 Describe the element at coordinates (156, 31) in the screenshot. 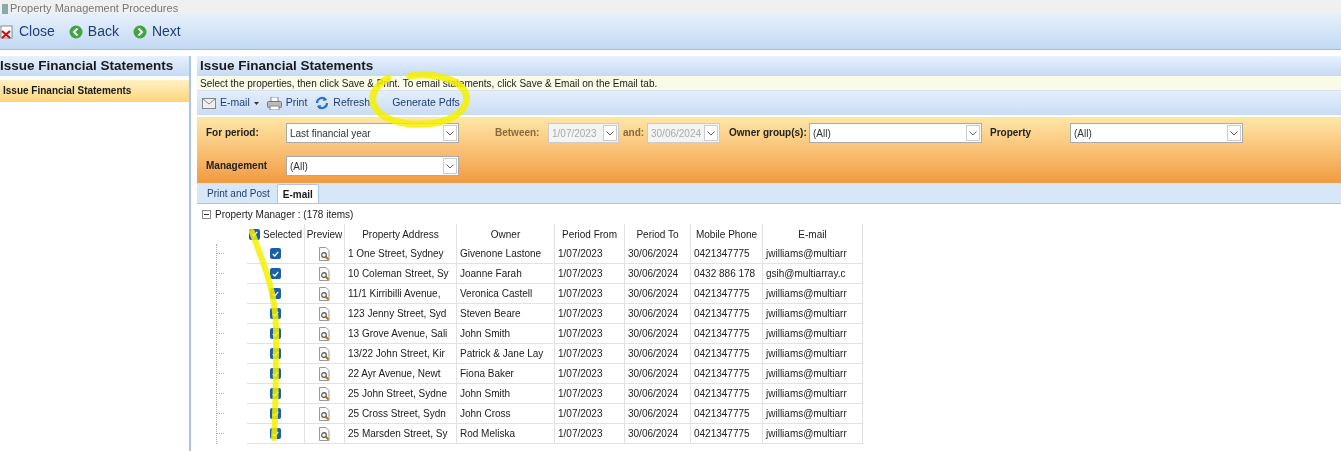

I see `next-button: Next` at that location.